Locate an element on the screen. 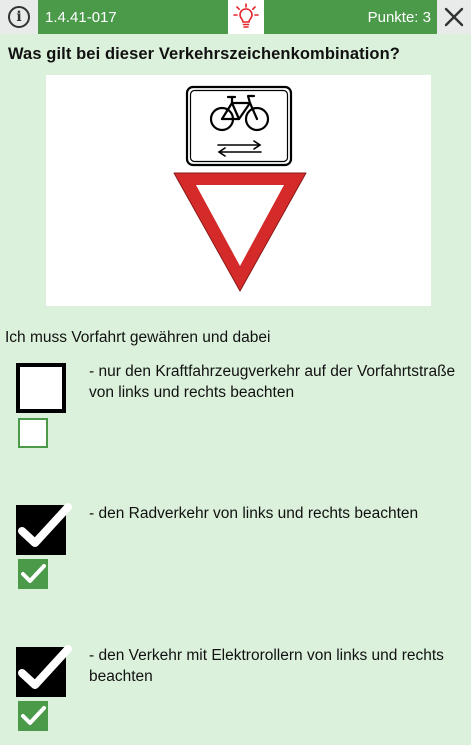 This screenshot has width=471, height=745. hint-button is located at coordinates (246, 17).